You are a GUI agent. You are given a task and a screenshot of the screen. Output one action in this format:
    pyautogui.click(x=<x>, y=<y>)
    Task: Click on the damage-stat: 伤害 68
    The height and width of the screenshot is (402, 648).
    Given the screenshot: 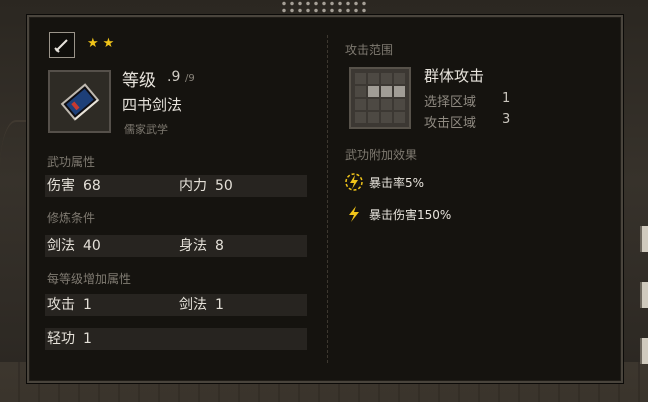 What is the action you would take?
    pyautogui.click(x=74, y=186)
    